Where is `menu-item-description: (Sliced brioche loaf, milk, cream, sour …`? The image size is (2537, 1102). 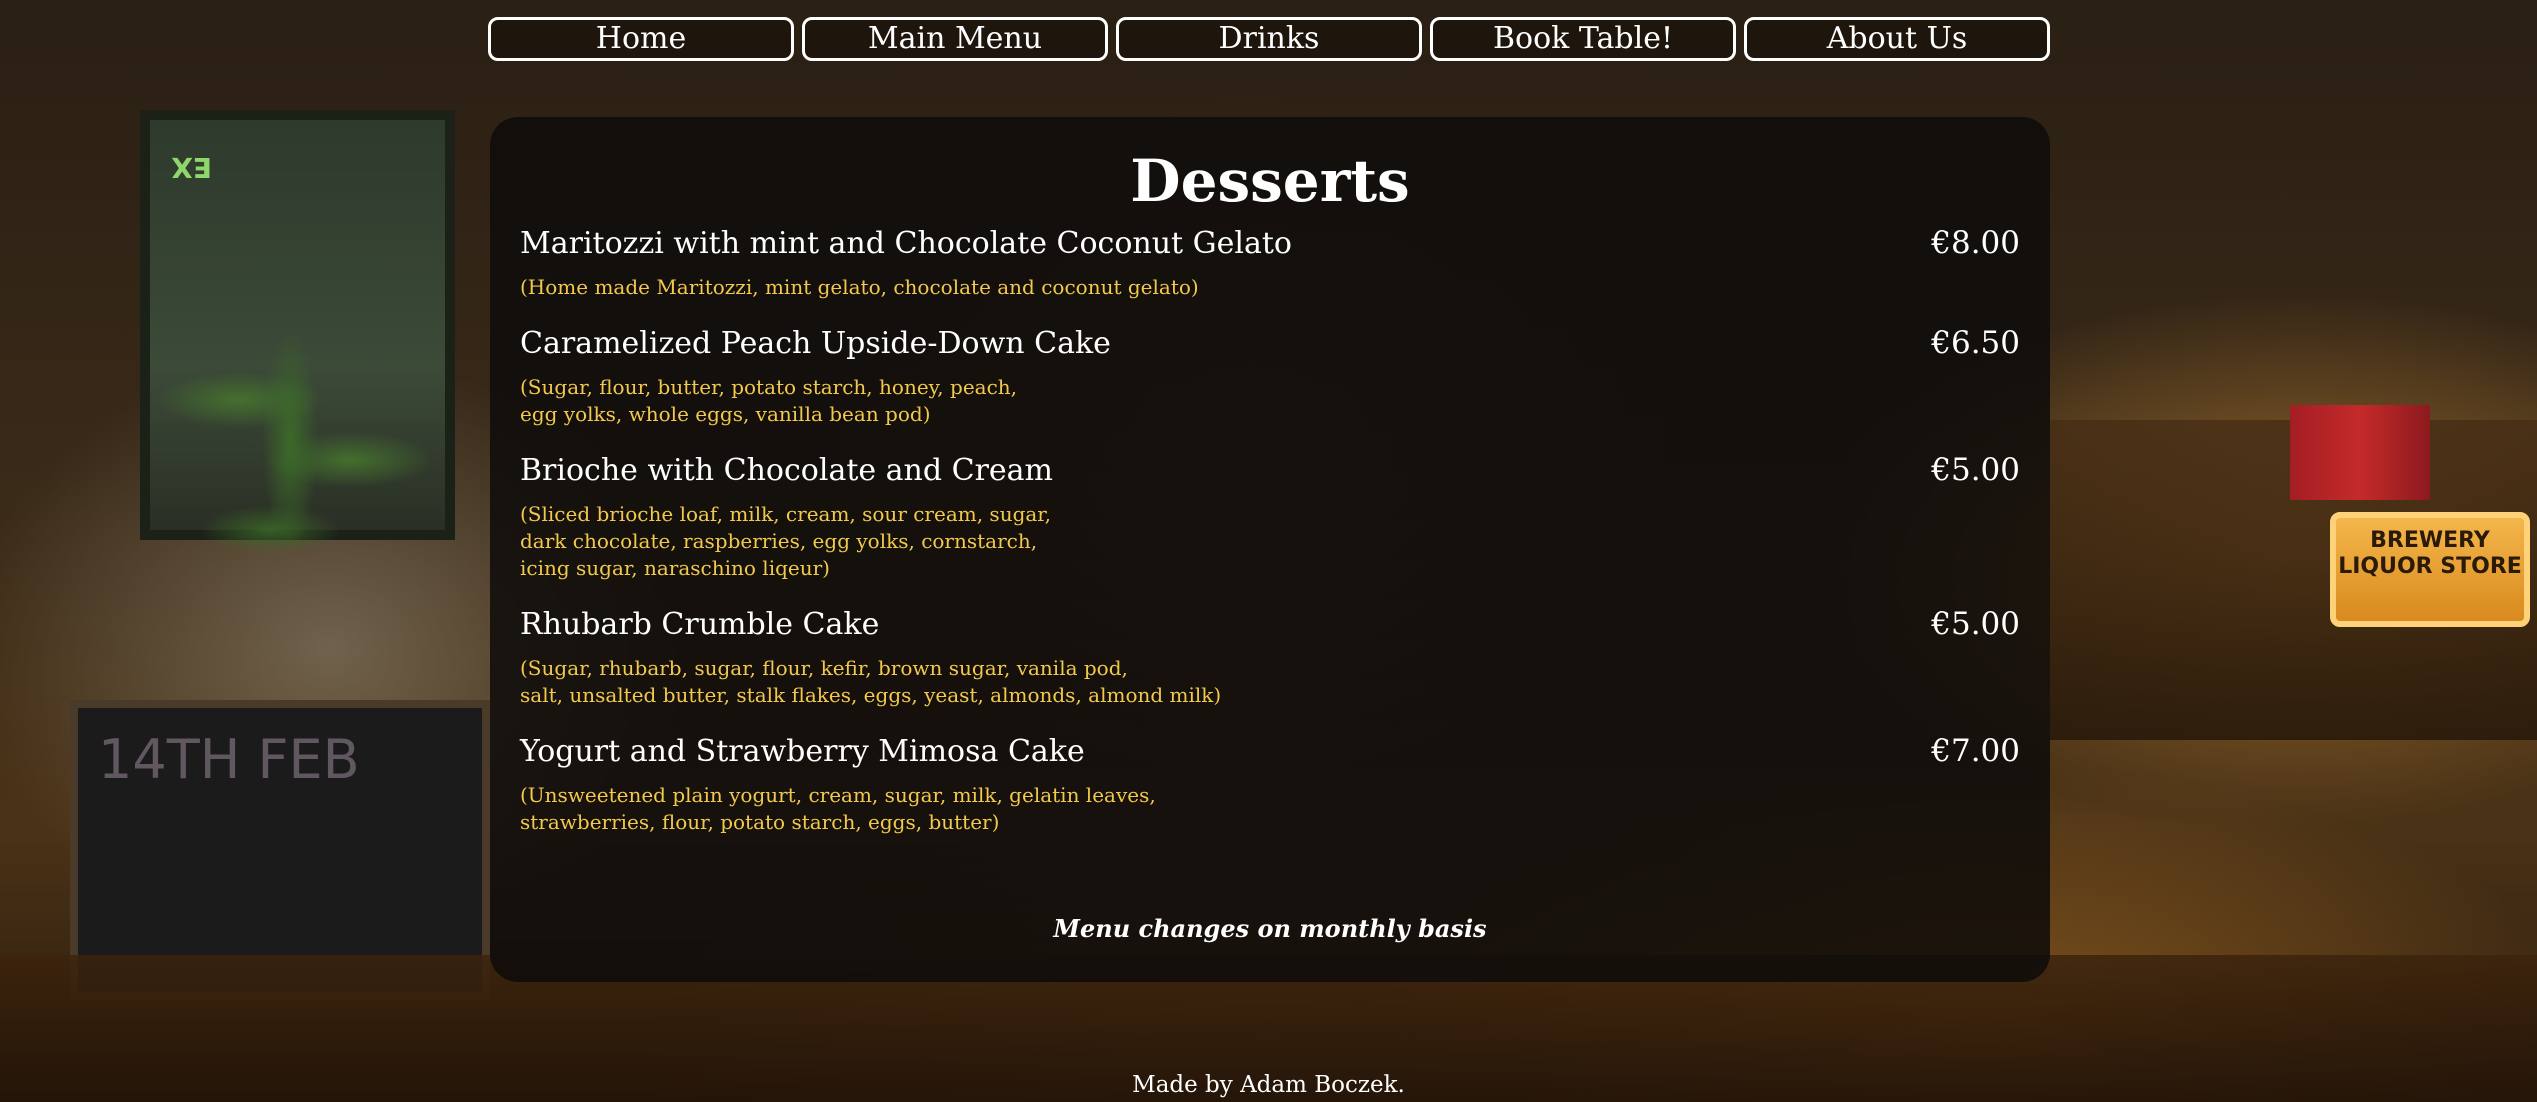 menu-item-description: (Sliced brioche loaf, milk, cream, sour … is located at coordinates (786, 541).